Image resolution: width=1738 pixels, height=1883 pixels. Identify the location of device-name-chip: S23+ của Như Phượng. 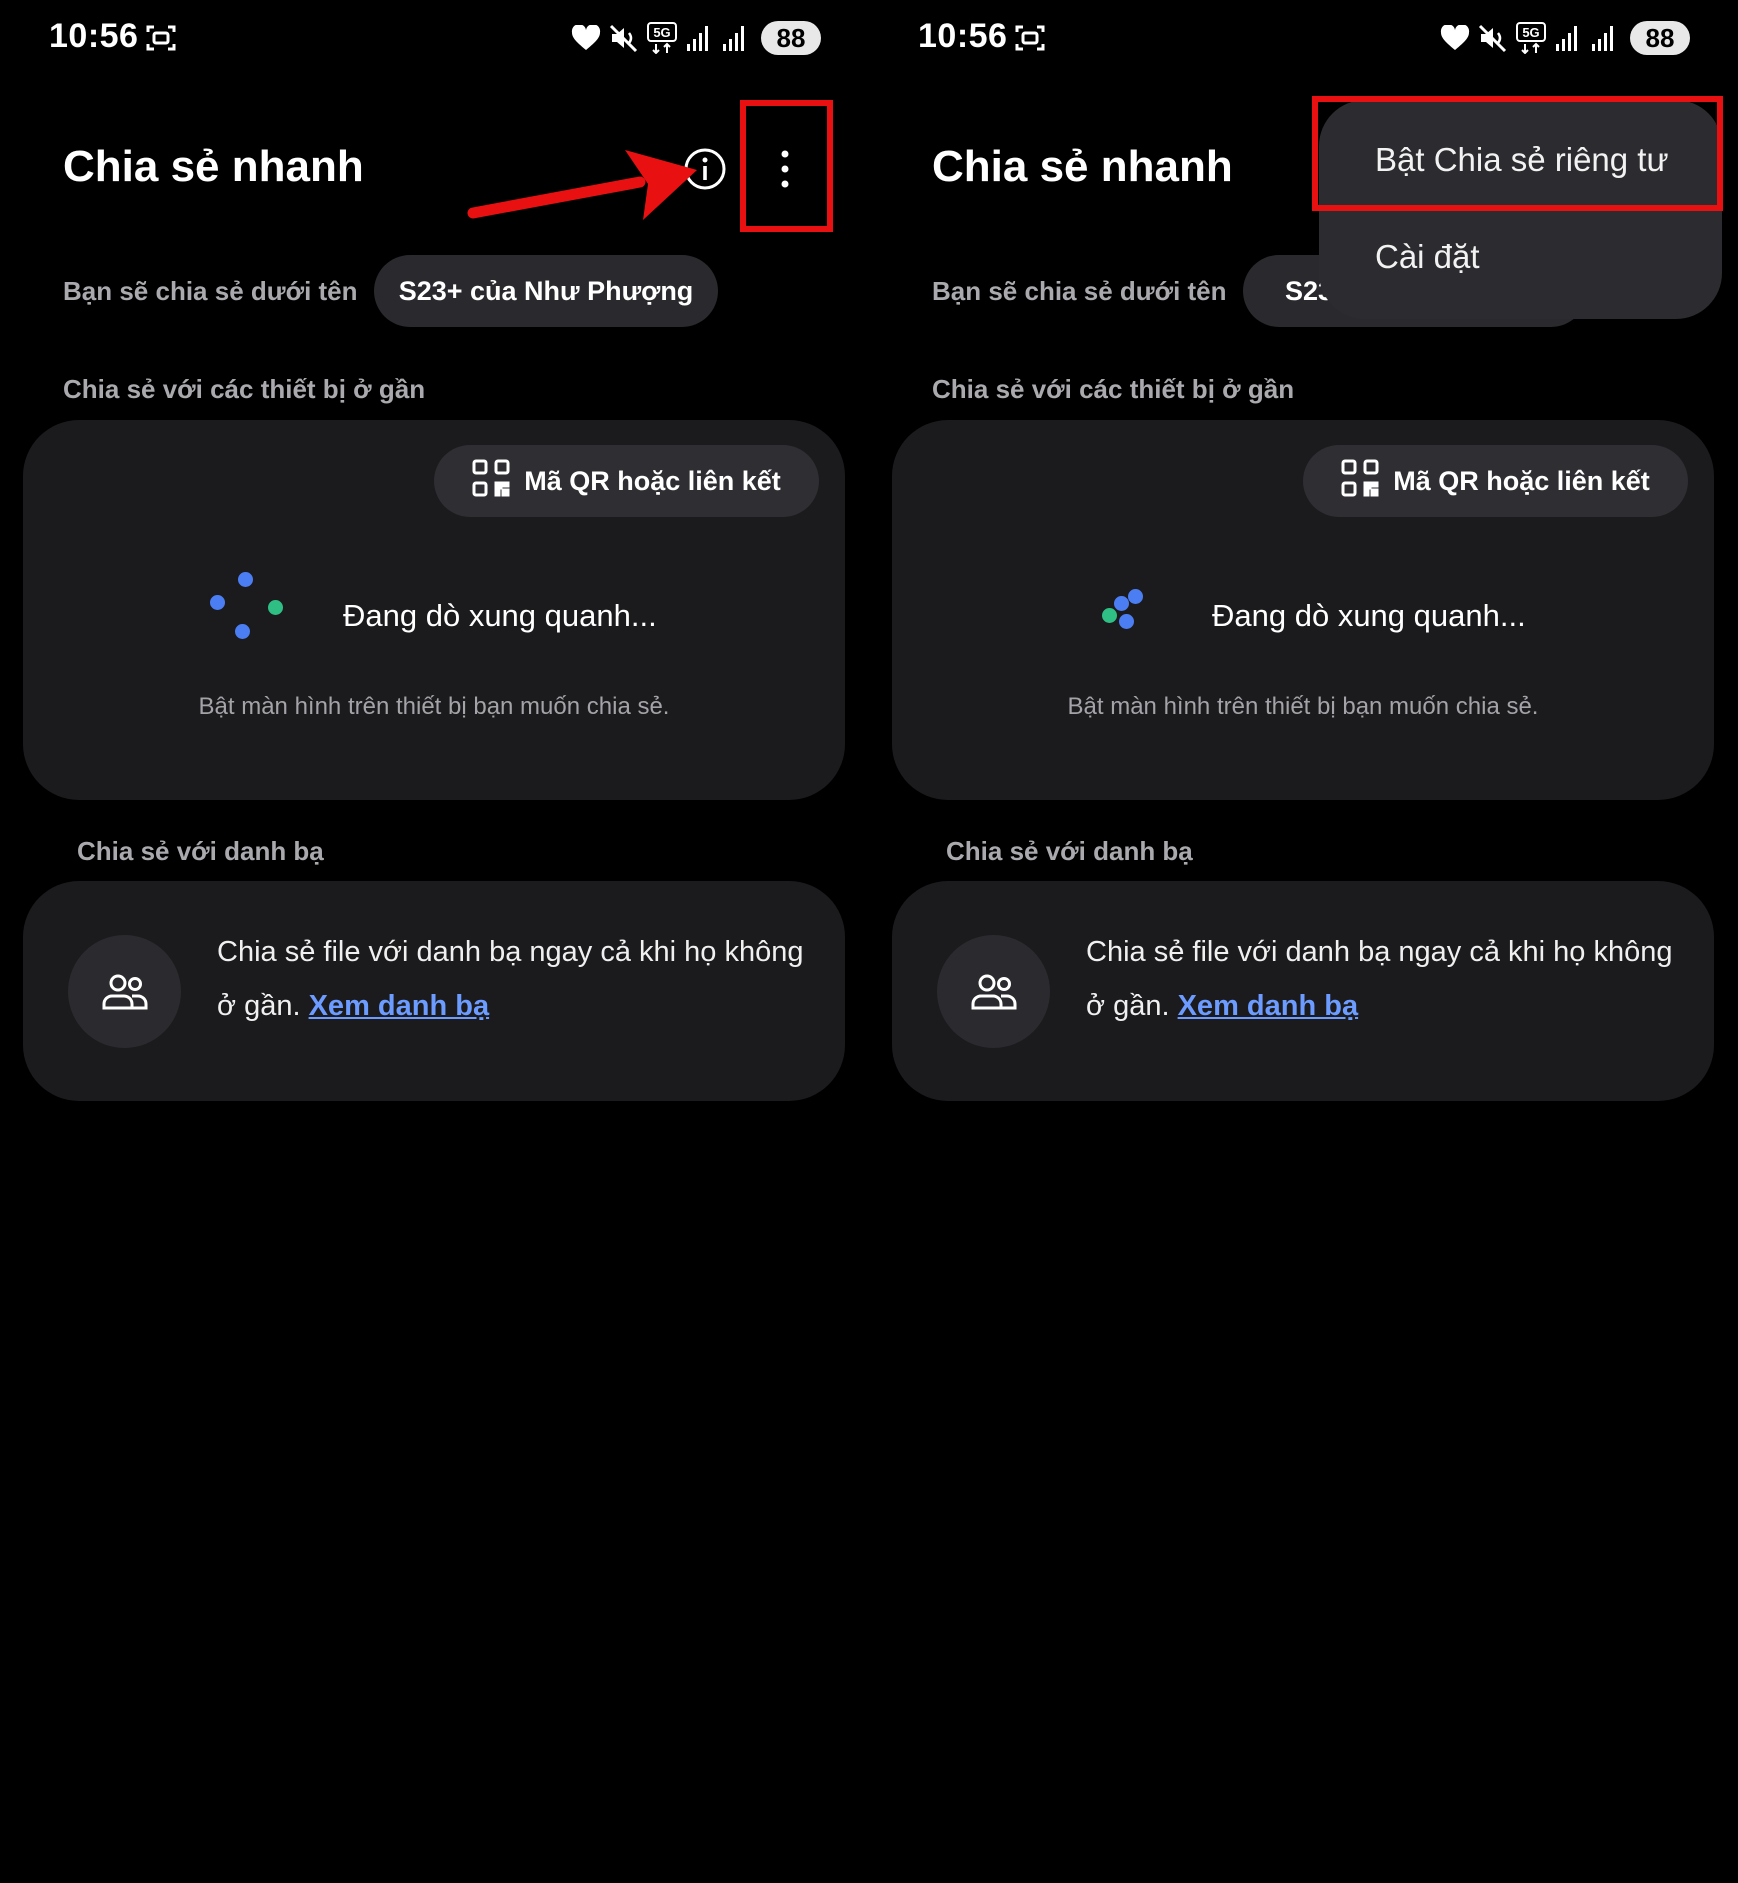
(546, 291).